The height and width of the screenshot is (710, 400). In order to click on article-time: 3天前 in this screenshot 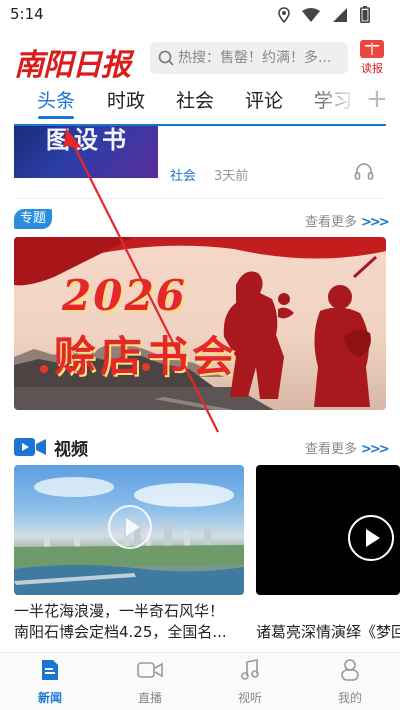, I will do `click(231, 176)`.